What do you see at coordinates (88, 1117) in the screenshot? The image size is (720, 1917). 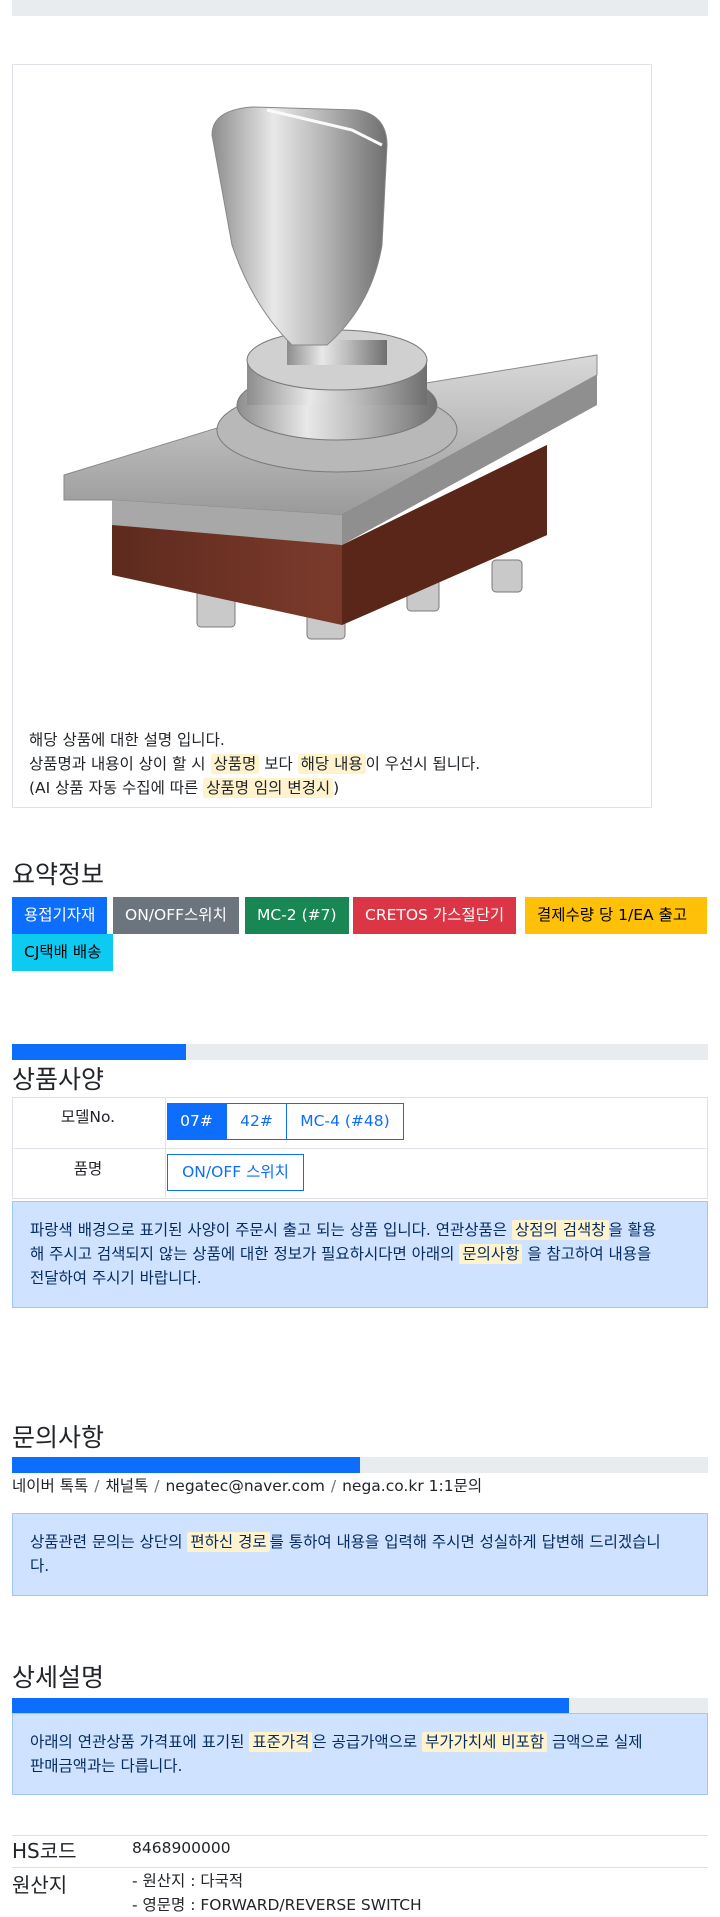 I see `model-label: 모델No.` at bounding box center [88, 1117].